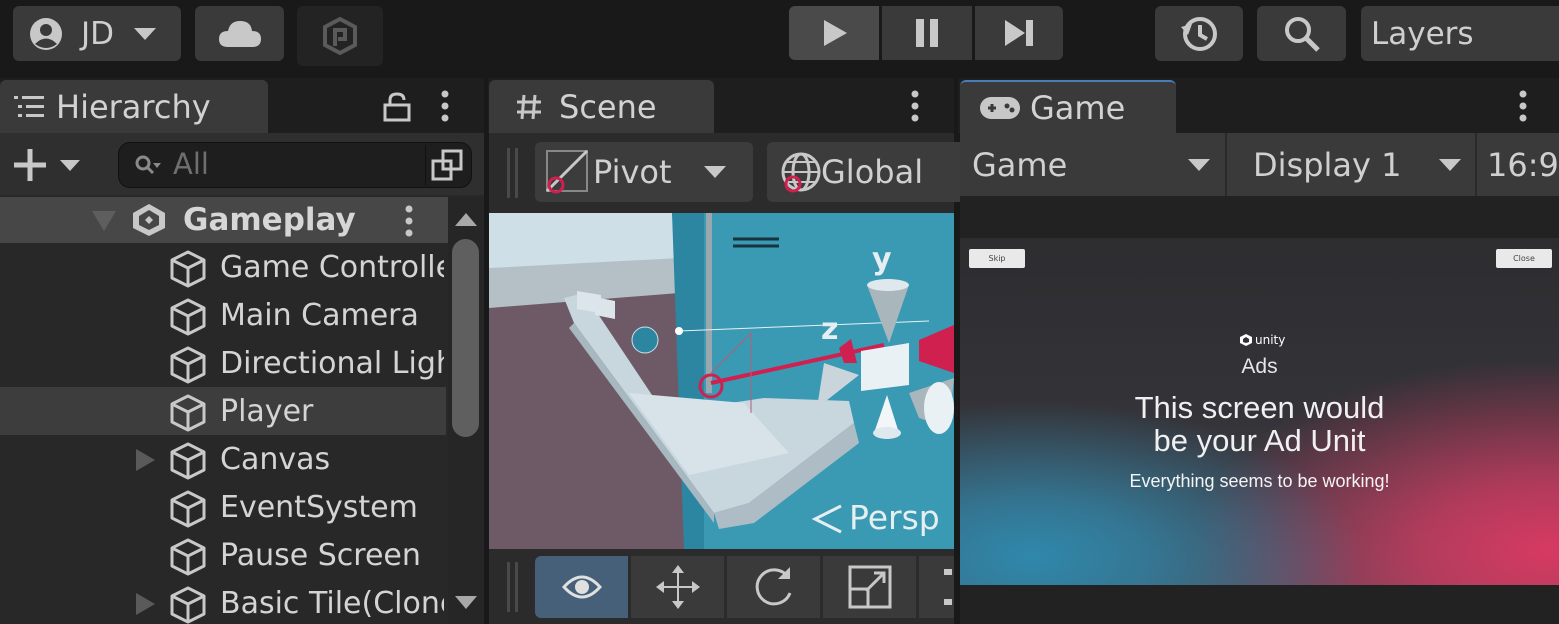  I want to click on hierarchy-row: Game Controller, so click(223, 267).